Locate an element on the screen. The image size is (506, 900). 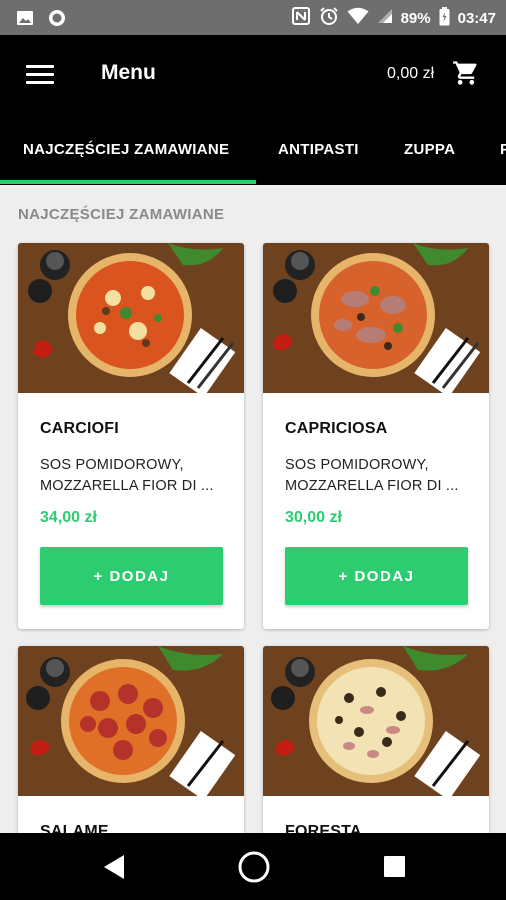
wifi-icon is located at coordinates (358, 18).